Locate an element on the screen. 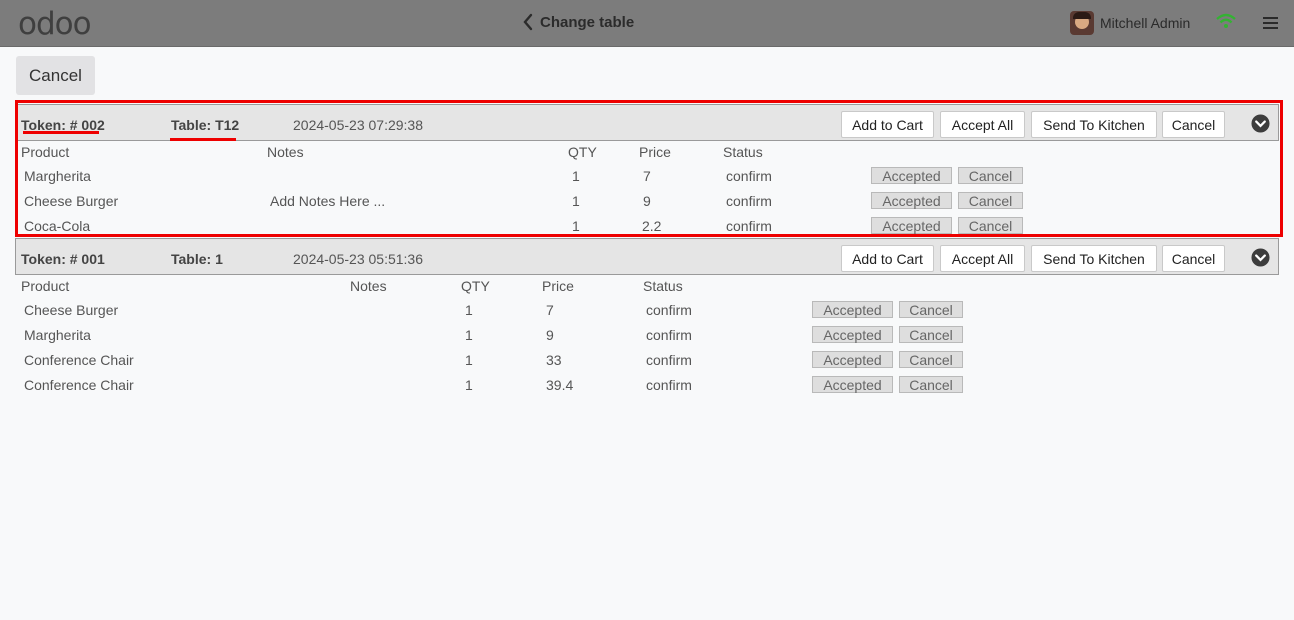 The width and height of the screenshot is (1294, 620). user-name: Mitchell Admin is located at coordinates (1145, 23).